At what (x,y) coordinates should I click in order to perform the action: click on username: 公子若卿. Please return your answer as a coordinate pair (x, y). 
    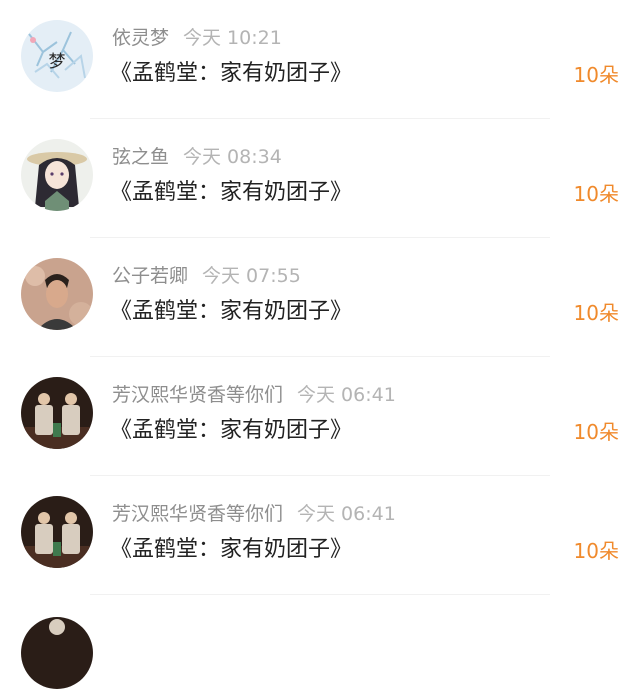
    Looking at the image, I should click on (150, 276).